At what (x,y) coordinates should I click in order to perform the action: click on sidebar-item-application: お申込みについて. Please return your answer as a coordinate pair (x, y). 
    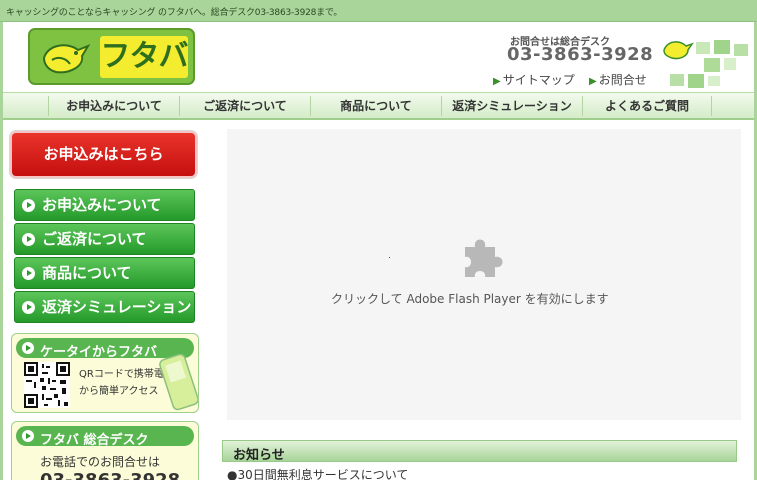
    Looking at the image, I should click on (104, 205).